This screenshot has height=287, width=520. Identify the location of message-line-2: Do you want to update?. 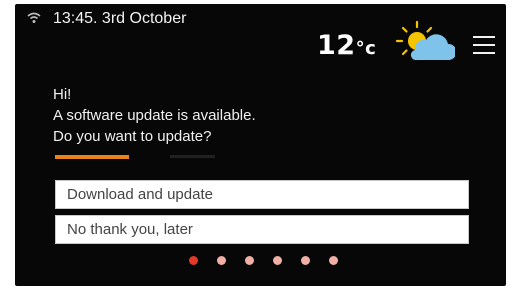
(132, 136).